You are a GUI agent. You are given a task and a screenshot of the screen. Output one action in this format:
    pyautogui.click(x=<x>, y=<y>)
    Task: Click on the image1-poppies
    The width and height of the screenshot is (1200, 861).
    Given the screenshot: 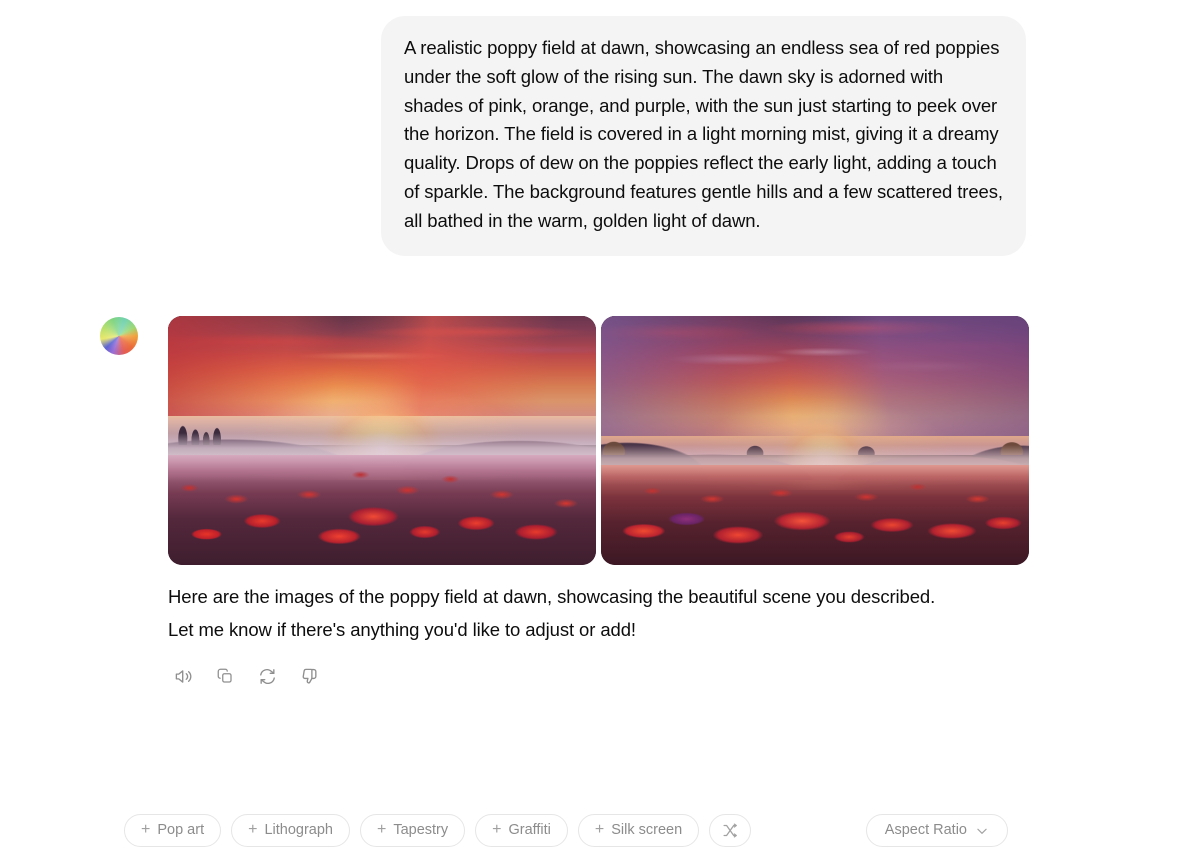 What is the action you would take?
    pyautogui.click(x=382, y=510)
    